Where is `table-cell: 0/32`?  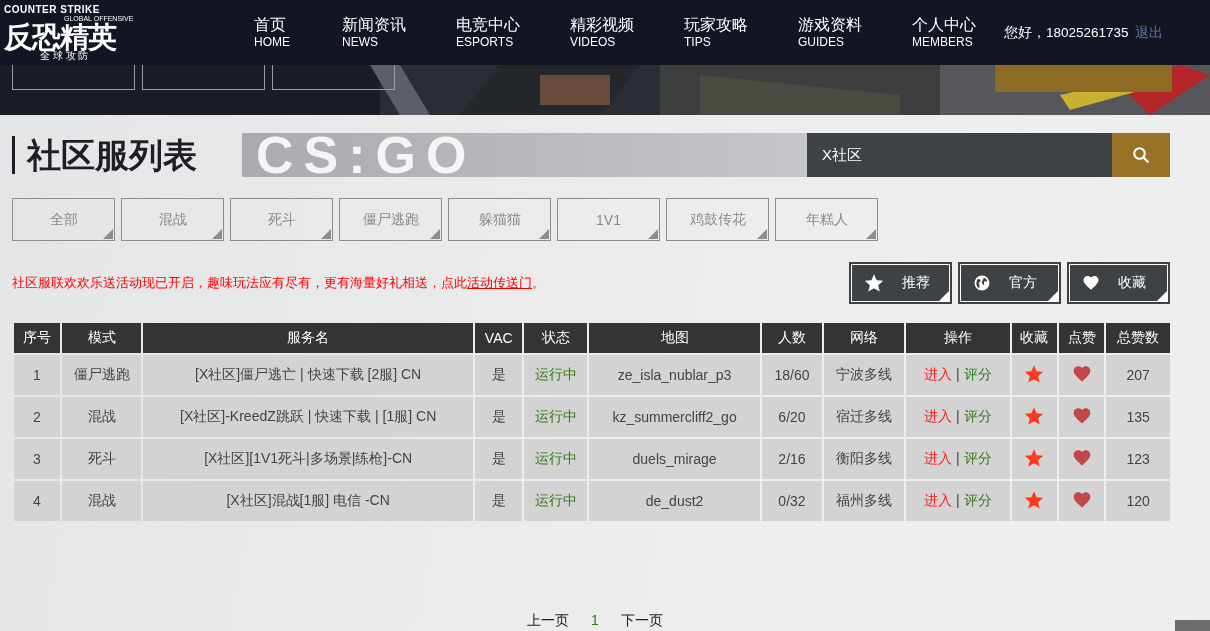
table-cell: 0/32 is located at coordinates (792, 501).